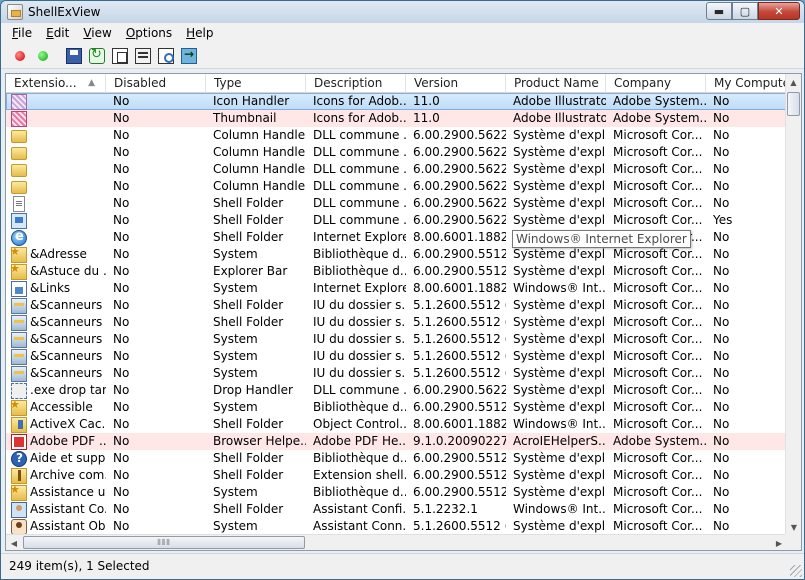  What do you see at coordinates (228, 83) in the screenshot?
I see `column-header-label: Type` at bounding box center [228, 83].